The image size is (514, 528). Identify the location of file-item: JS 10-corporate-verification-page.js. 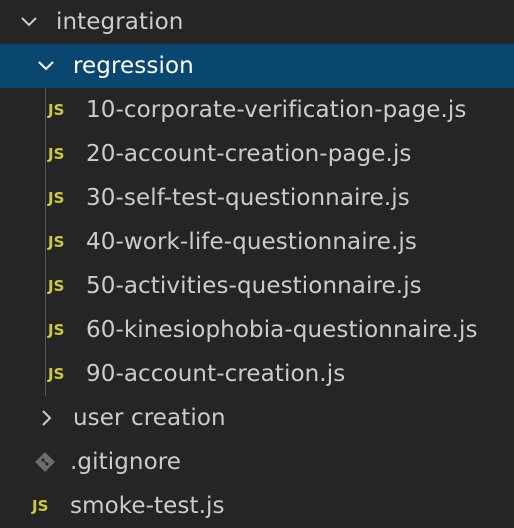
(257, 110).